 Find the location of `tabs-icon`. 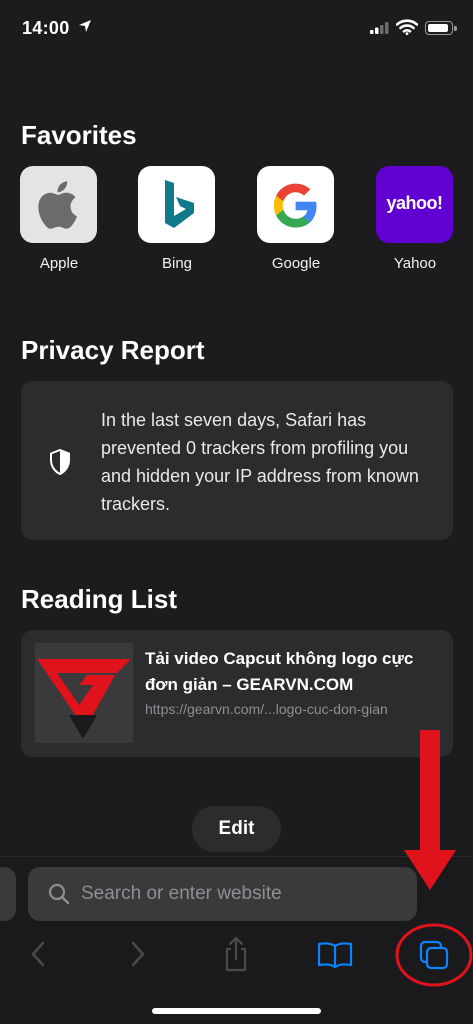

tabs-icon is located at coordinates (434, 954).